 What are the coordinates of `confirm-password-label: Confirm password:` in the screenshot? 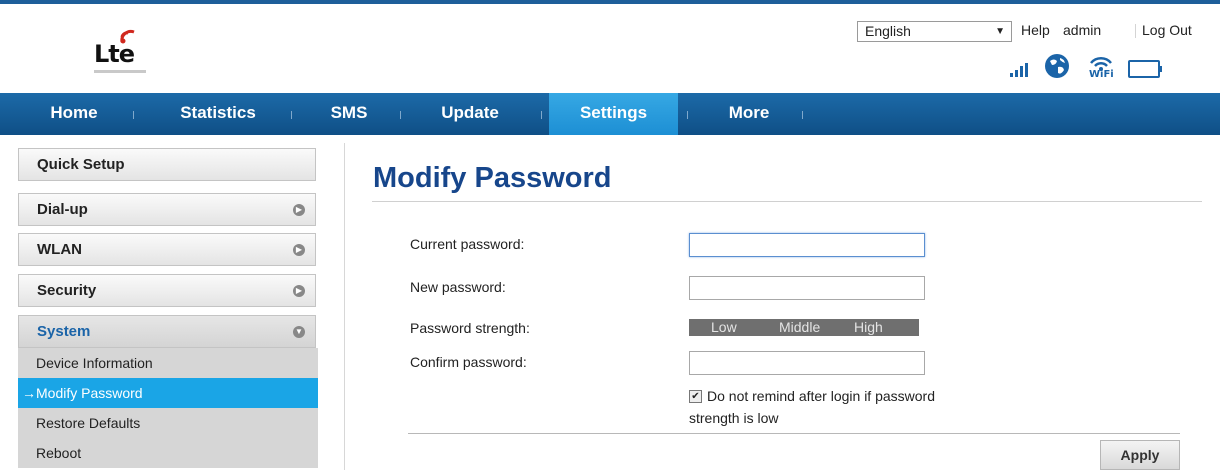 It's located at (468, 362).